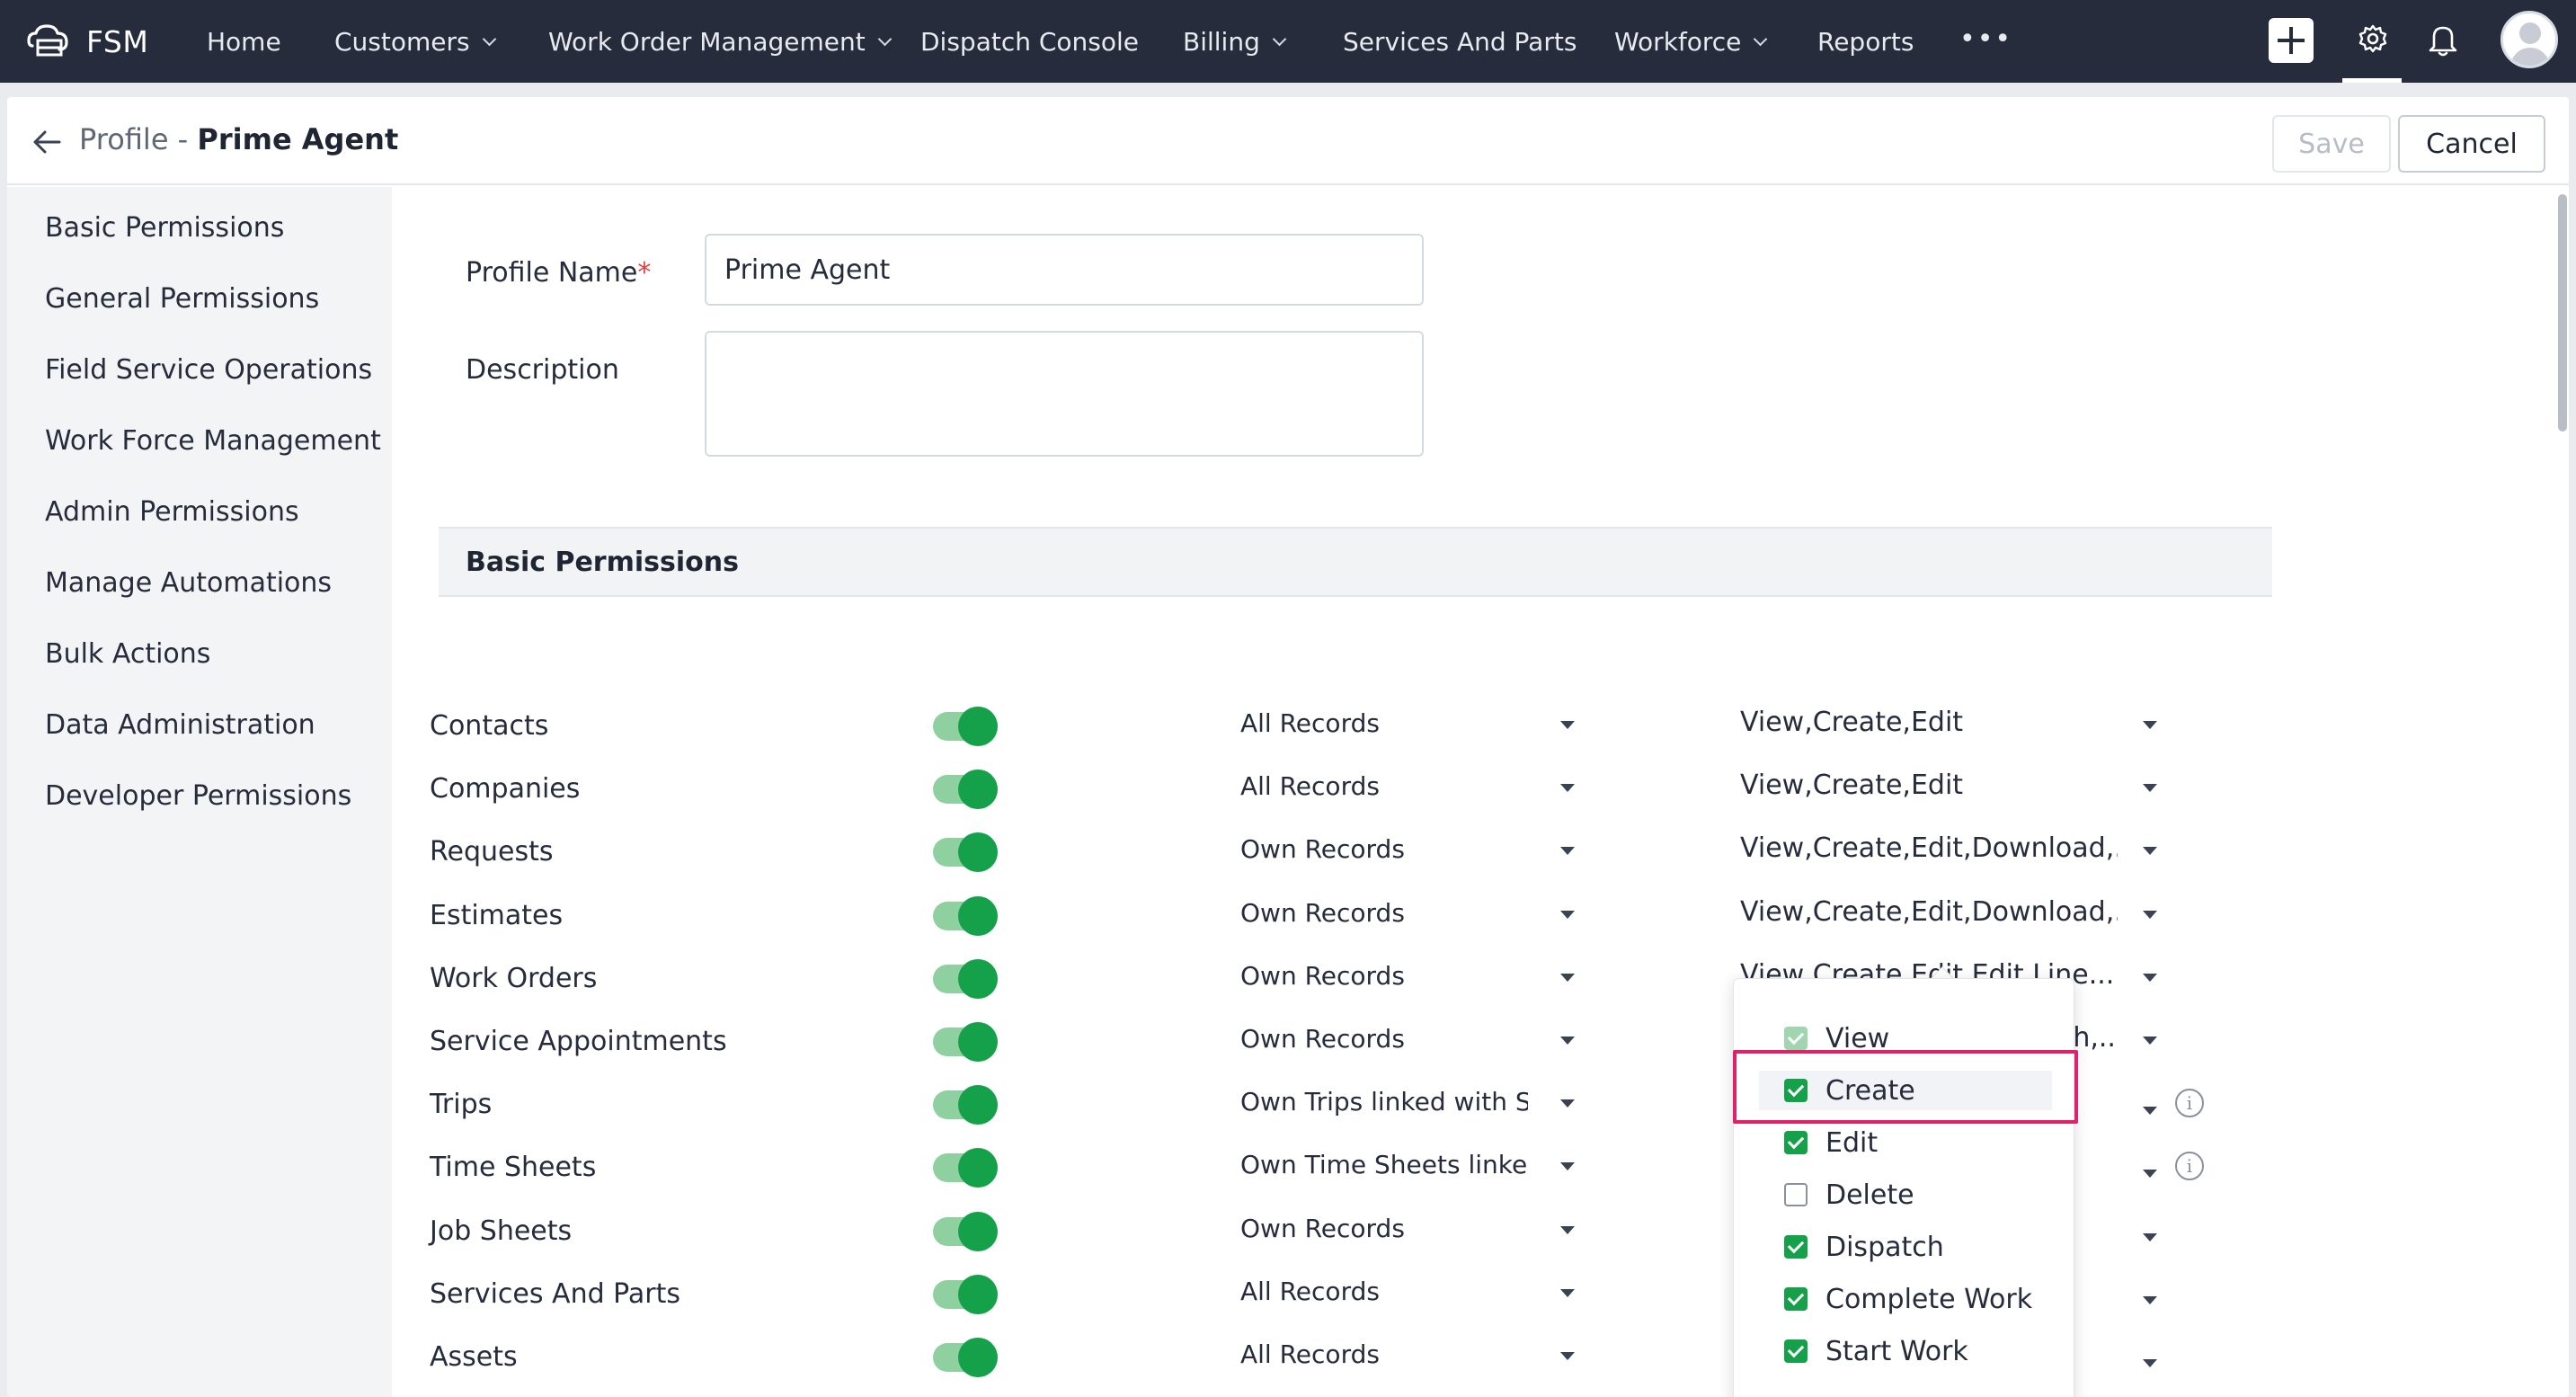 The image size is (2576, 1397). What do you see at coordinates (1411, 1105) in the screenshot?
I see `scope-select-trips: Own Trips linked with Ser` at bounding box center [1411, 1105].